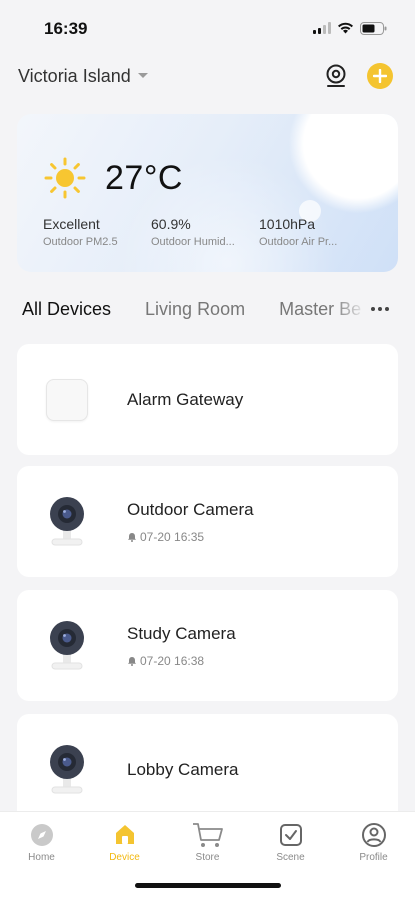 This screenshot has width=415, height=900. Describe the element at coordinates (190, 509) in the screenshot. I see `device-name: Outdoor Camera` at that location.